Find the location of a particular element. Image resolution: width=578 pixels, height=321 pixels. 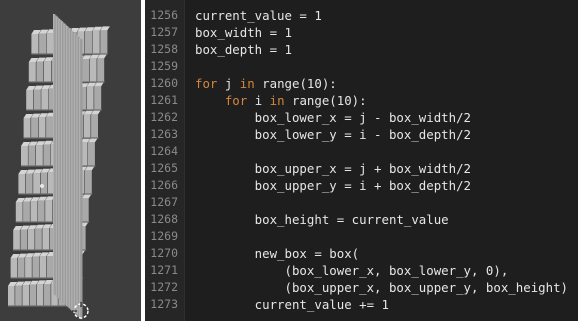

code-line: 1267 is located at coordinates (361, 202).